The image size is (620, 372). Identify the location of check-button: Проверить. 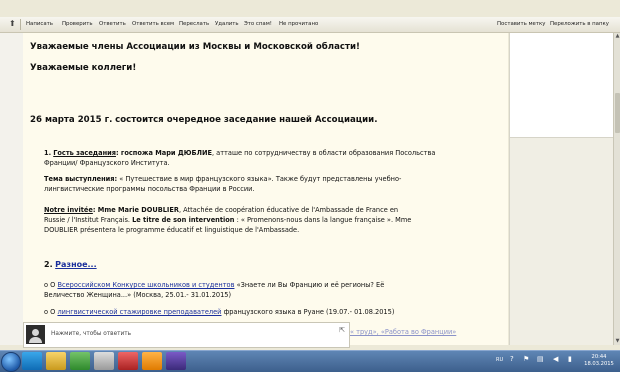
(77, 24).